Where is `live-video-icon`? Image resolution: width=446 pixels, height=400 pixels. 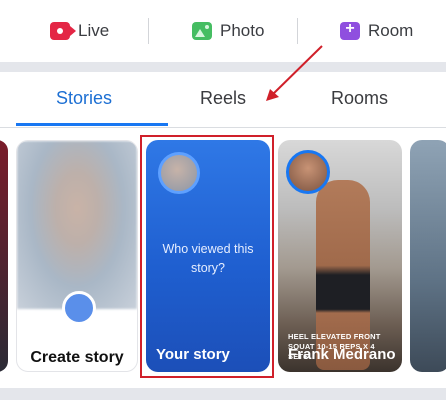 live-video-icon is located at coordinates (63, 31).